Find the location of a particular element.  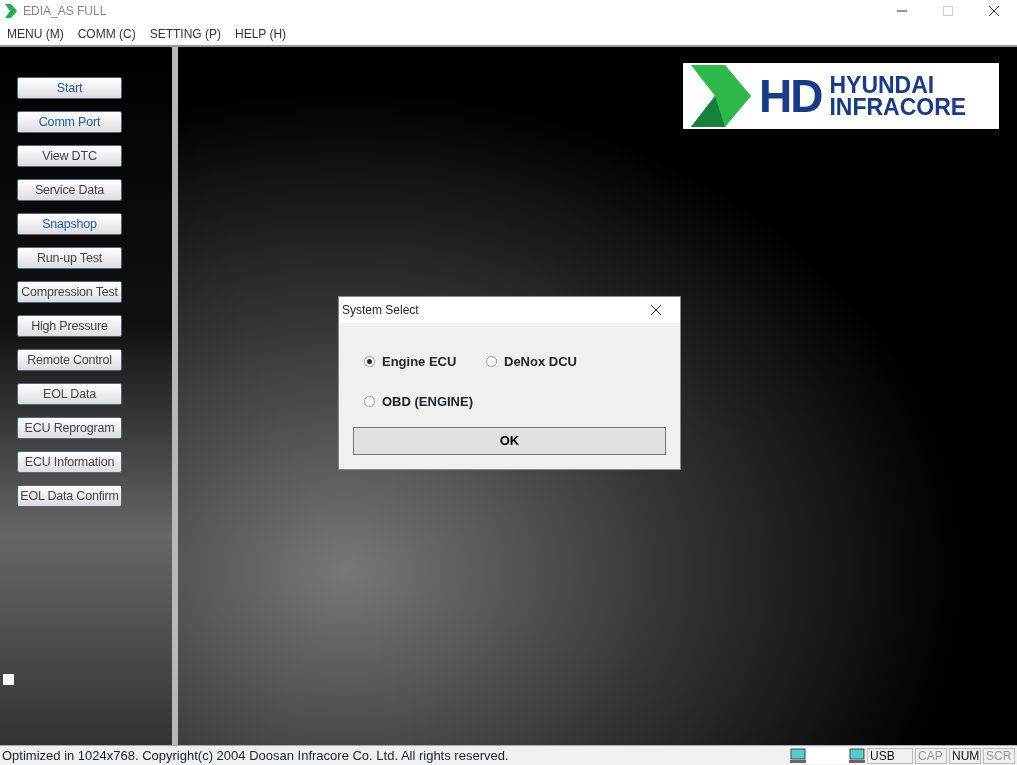

sidebar-button: Comm Port is located at coordinates (69, 122).